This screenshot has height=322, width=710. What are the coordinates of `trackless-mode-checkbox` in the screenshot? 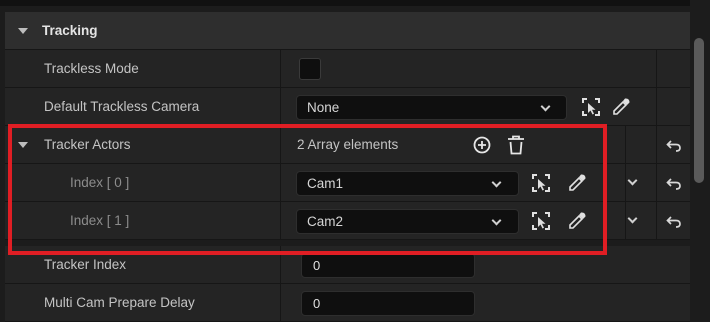 It's located at (310, 69).